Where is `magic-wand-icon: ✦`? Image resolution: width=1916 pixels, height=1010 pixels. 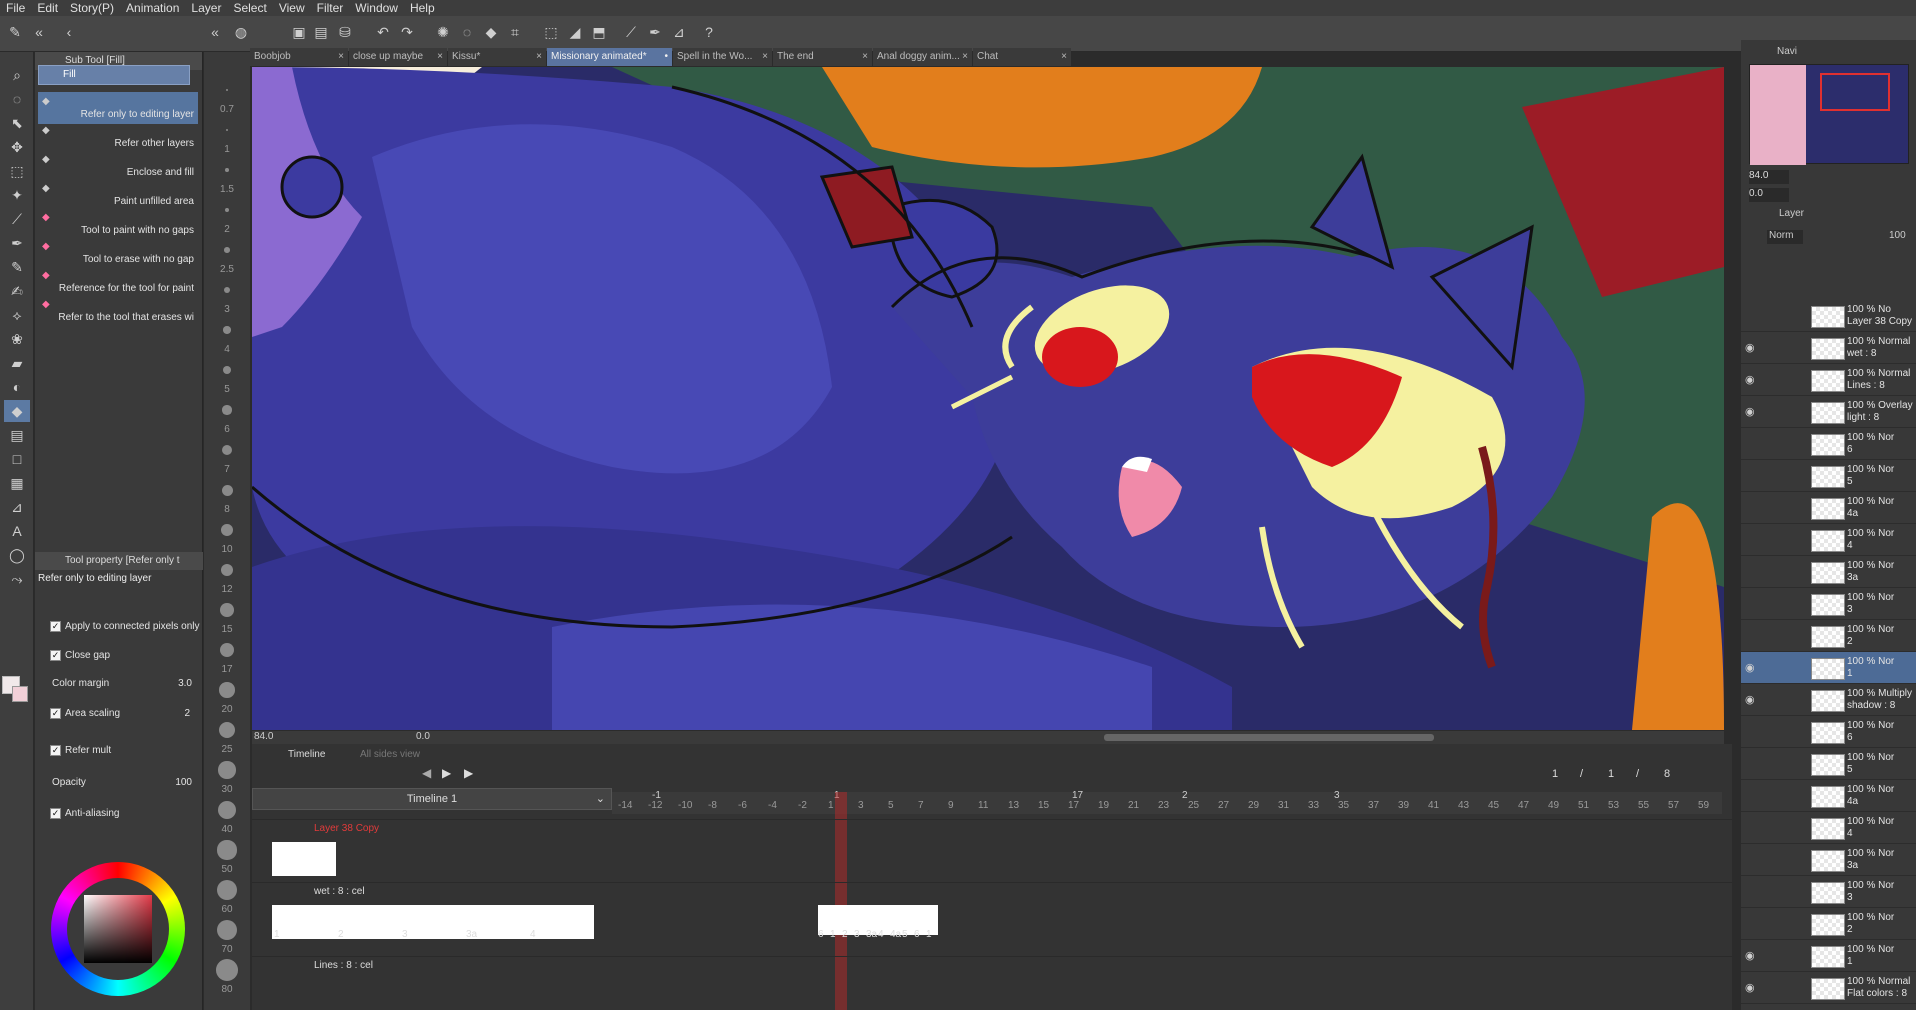
magic-wand-icon: ✦ is located at coordinates (17, 195).